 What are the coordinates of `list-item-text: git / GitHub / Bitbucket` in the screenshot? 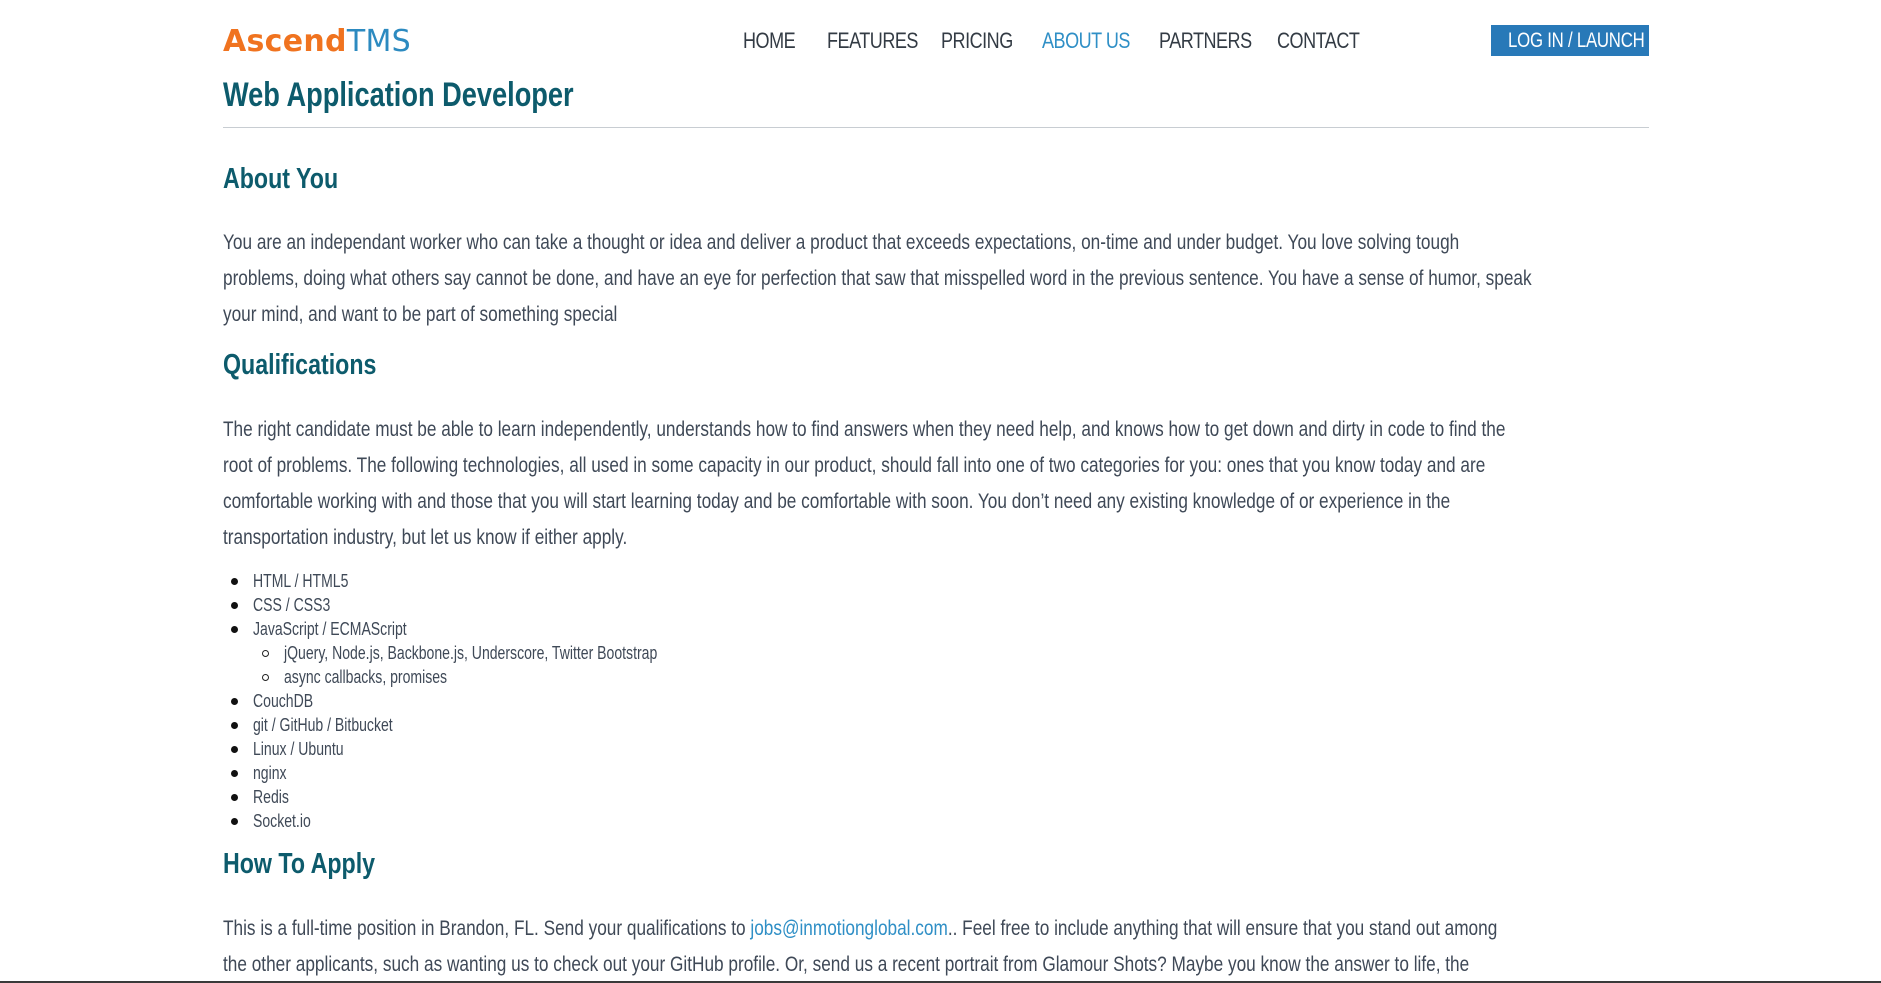 It's located at (323, 725).